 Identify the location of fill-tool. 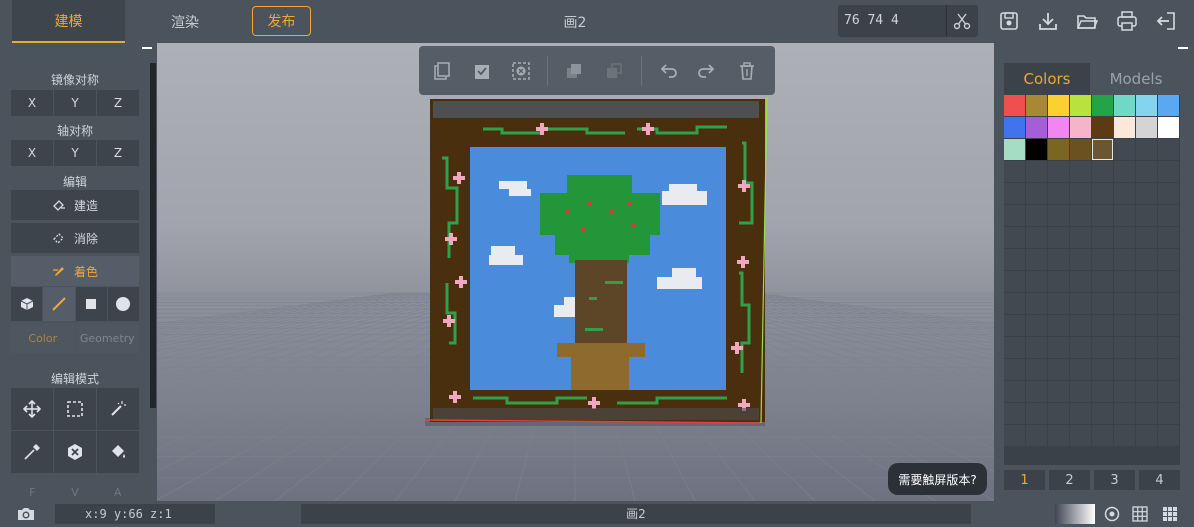
(118, 452).